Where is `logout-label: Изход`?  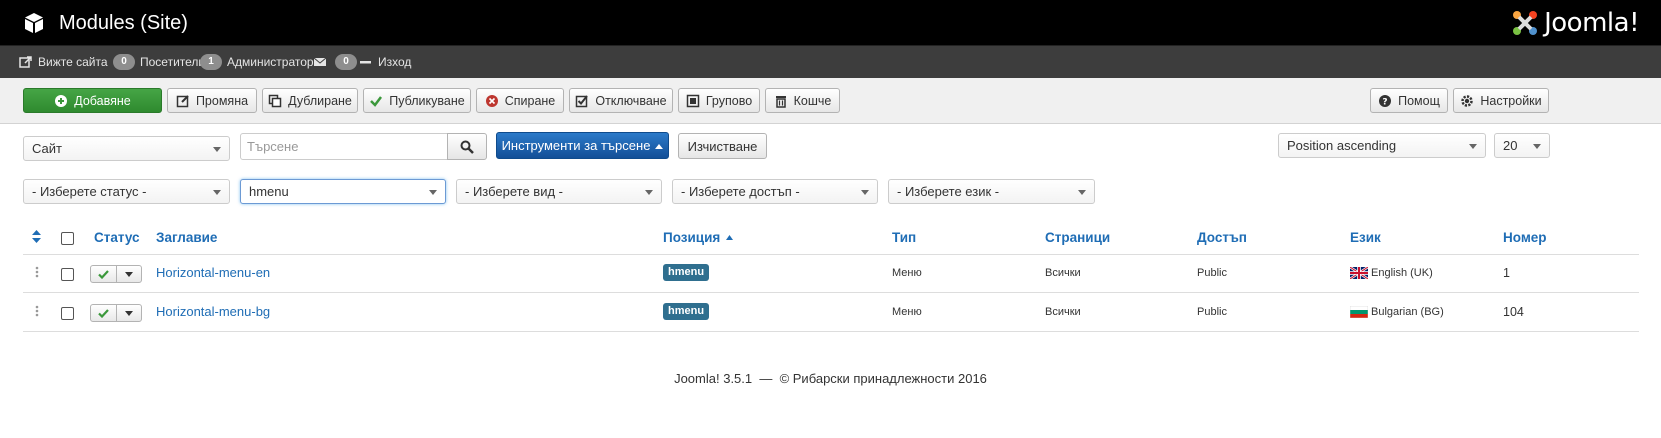
logout-label: Изход is located at coordinates (395, 62).